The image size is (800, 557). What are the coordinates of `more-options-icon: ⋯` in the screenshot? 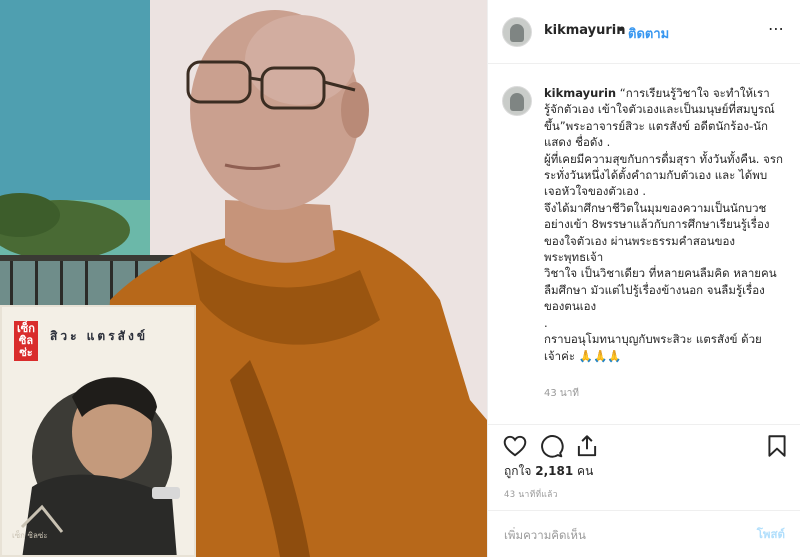 It's located at (776, 28).